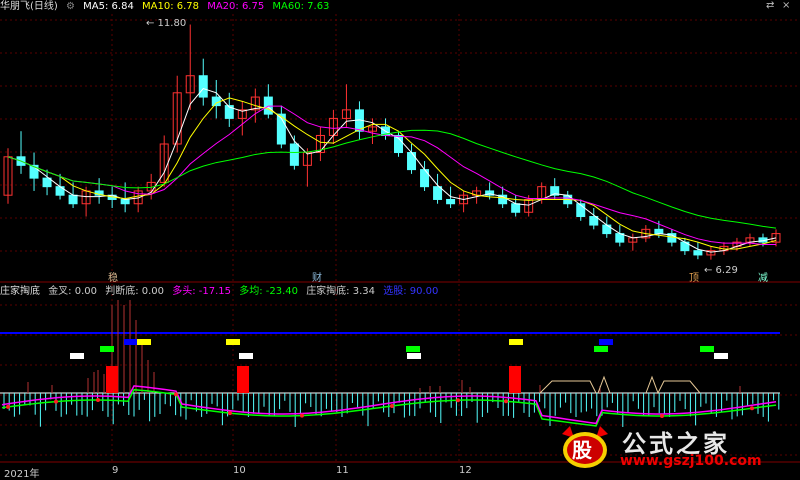 This screenshot has width=800, height=480. What do you see at coordinates (341, 291) in the screenshot?
I see `dealer-bottom-label: 庄家掏底: 3.34` at bounding box center [341, 291].